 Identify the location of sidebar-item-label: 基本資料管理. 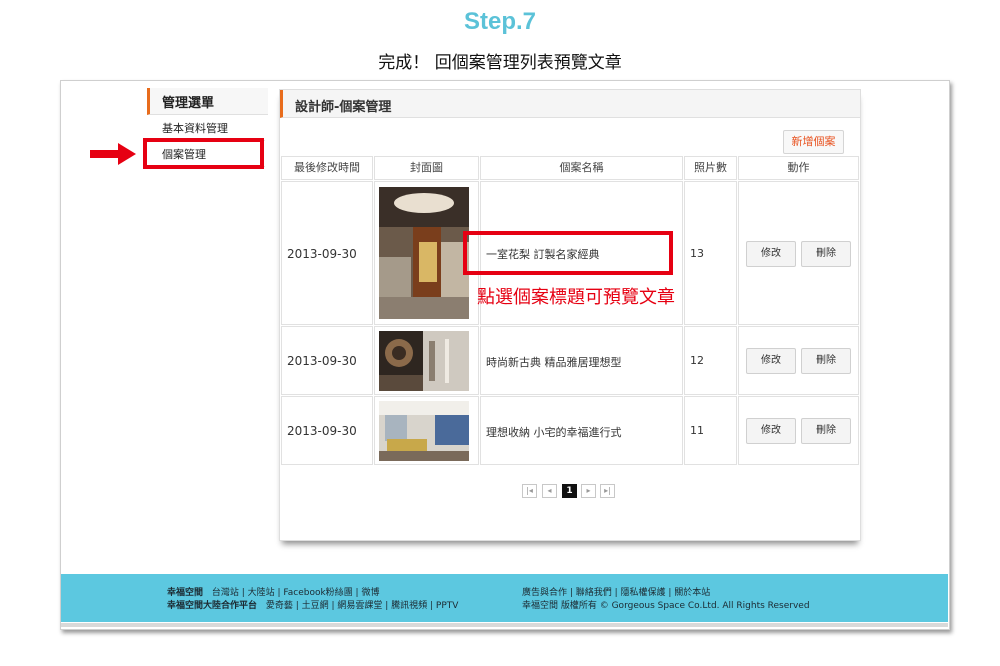
(195, 128).